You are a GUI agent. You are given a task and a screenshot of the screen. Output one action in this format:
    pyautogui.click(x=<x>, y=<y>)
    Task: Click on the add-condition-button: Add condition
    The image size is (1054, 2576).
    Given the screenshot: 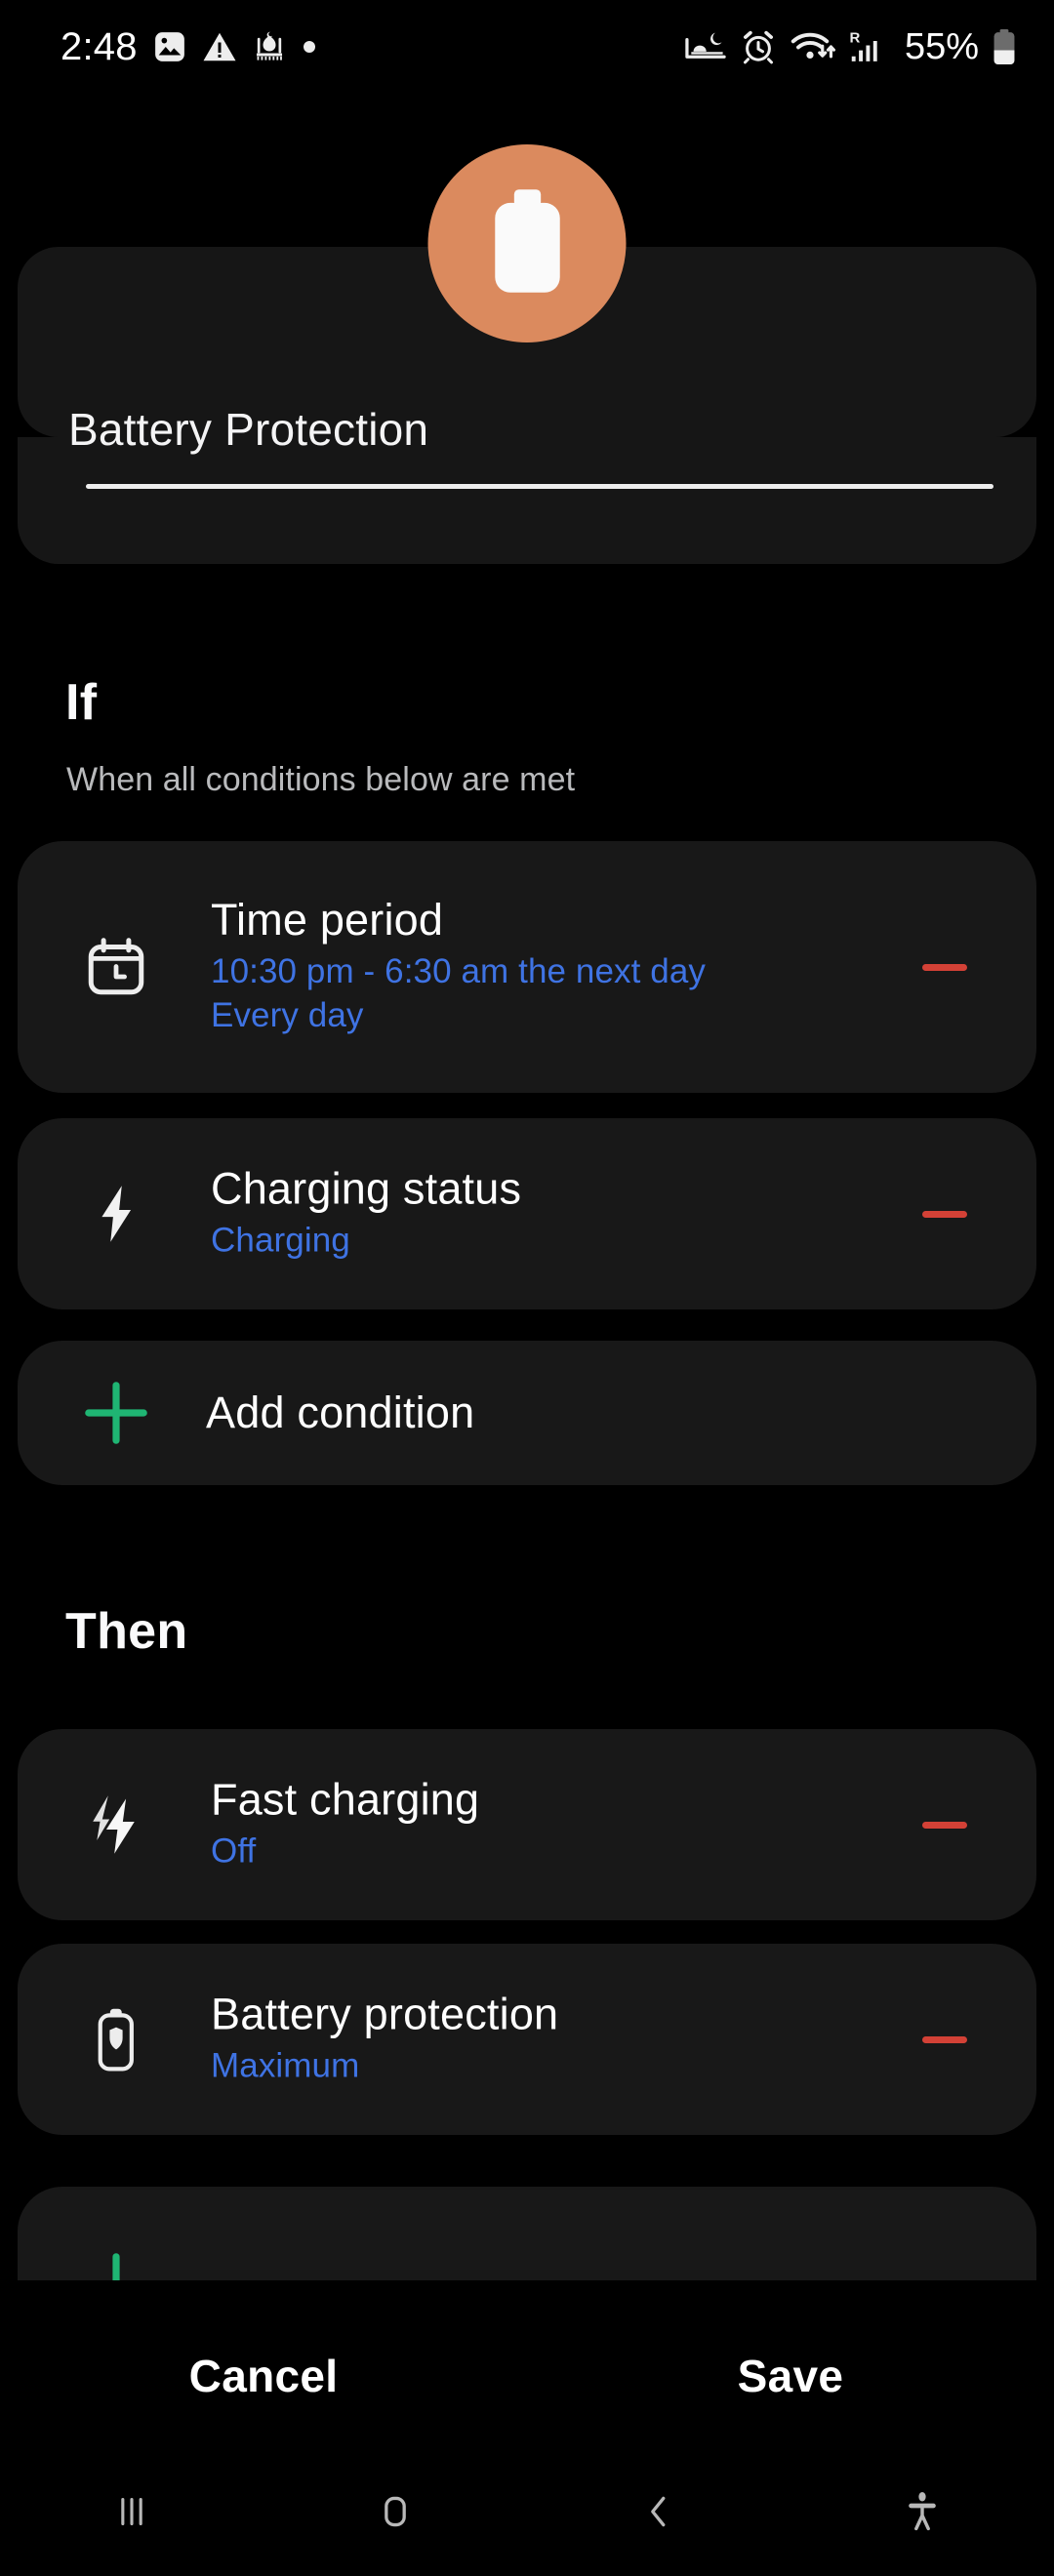 What is the action you would take?
    pyautogui.click(x=527, y=1413)
    